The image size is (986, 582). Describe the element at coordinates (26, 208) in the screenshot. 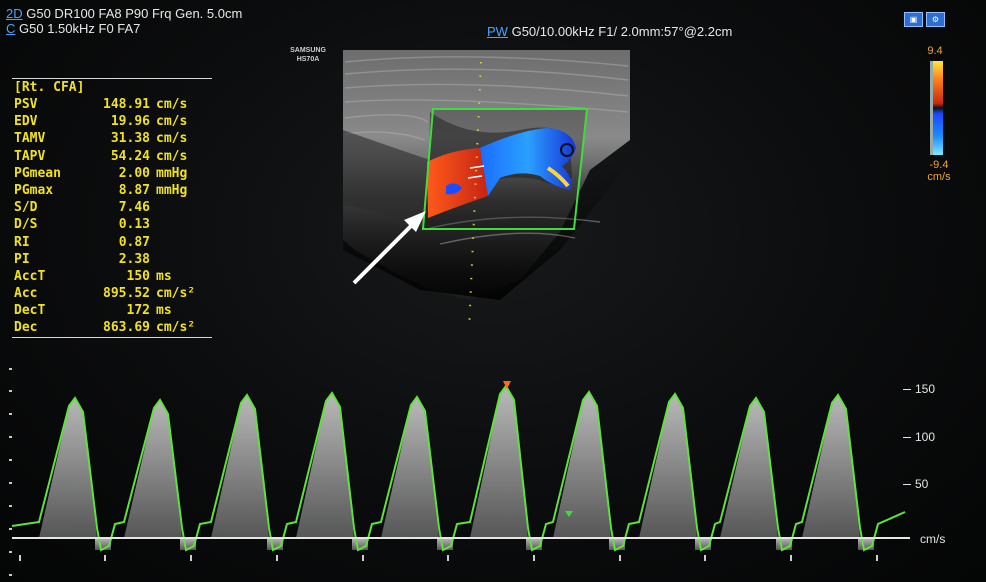

I see `measurement-label: S/D` at that location.